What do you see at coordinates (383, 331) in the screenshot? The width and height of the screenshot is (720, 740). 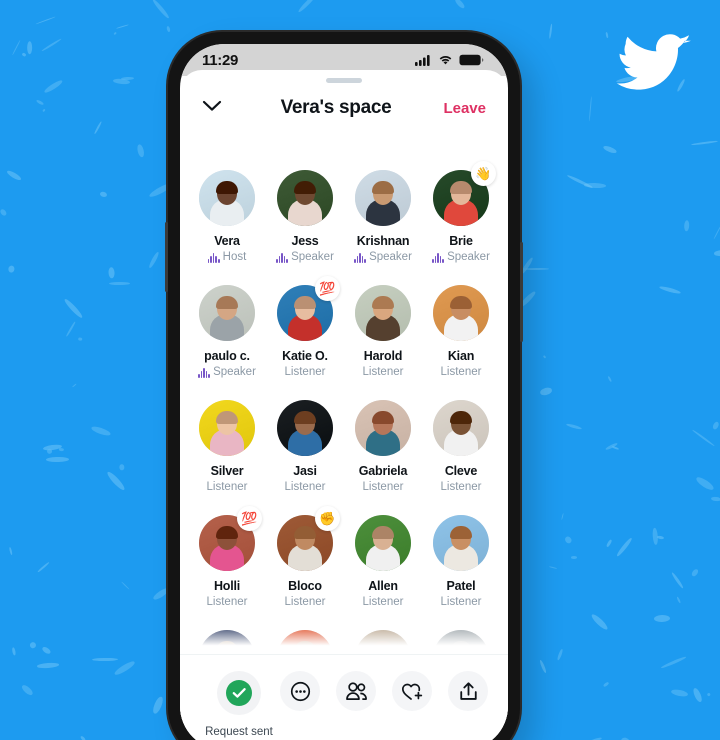 I see `participant-card: Harold Listener` at bounding box center [383, 331].